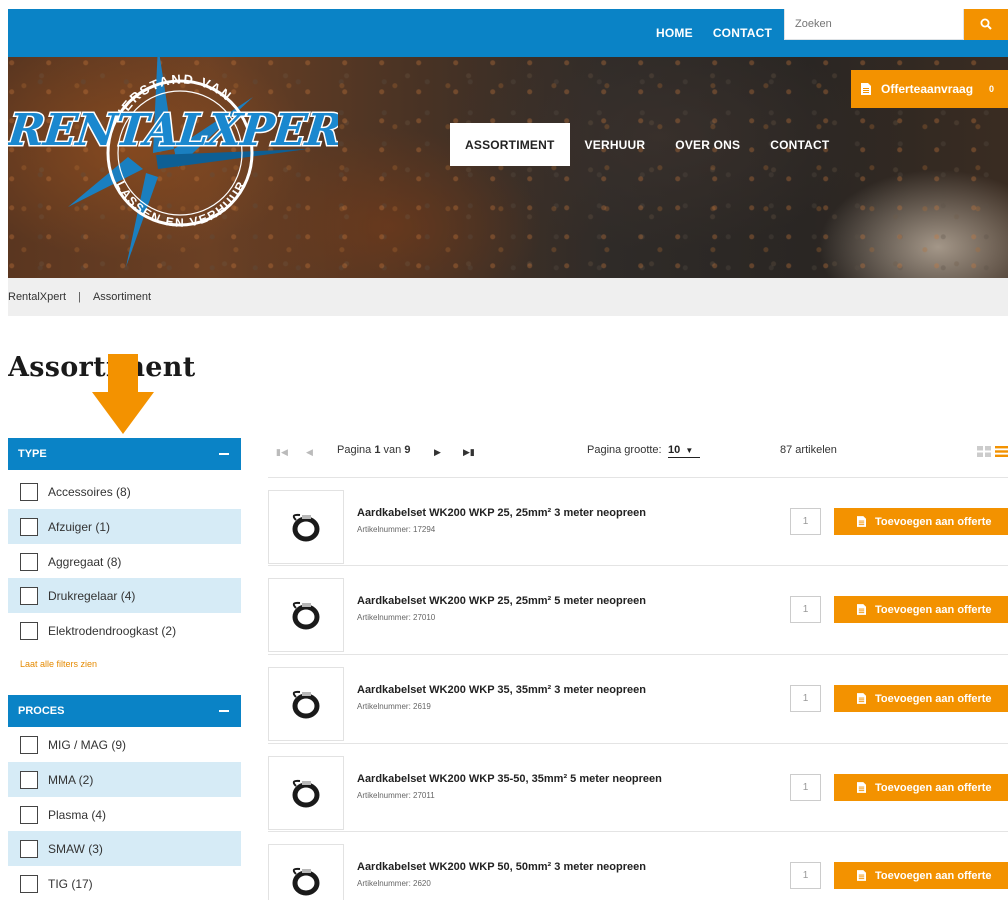  I want to click on next-page-icon: ▶, so click(437, 452).